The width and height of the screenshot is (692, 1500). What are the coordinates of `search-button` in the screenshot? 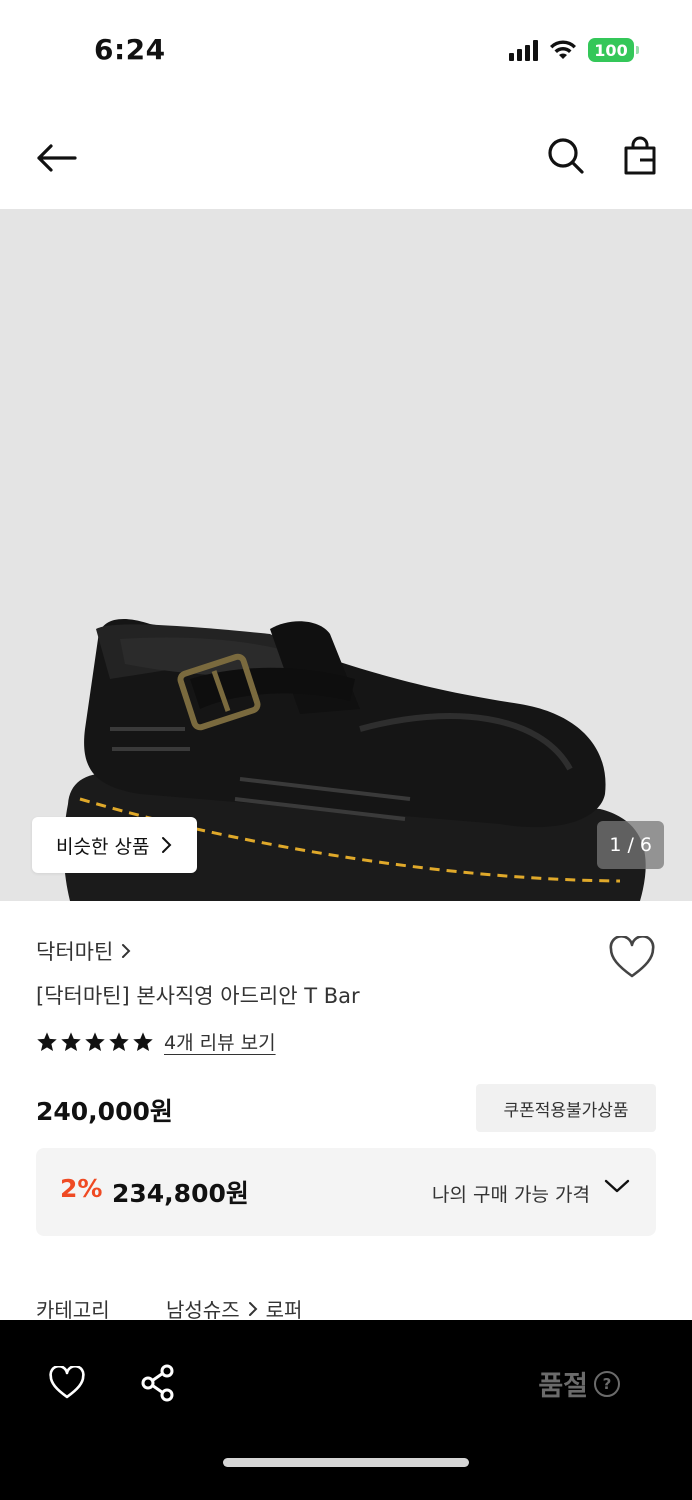 It's located at (566, 156).